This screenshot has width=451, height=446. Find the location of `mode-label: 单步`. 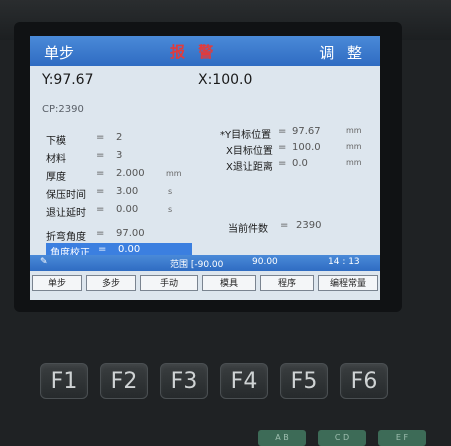

mode-label: 单步 is located at coordinates (59, 53).